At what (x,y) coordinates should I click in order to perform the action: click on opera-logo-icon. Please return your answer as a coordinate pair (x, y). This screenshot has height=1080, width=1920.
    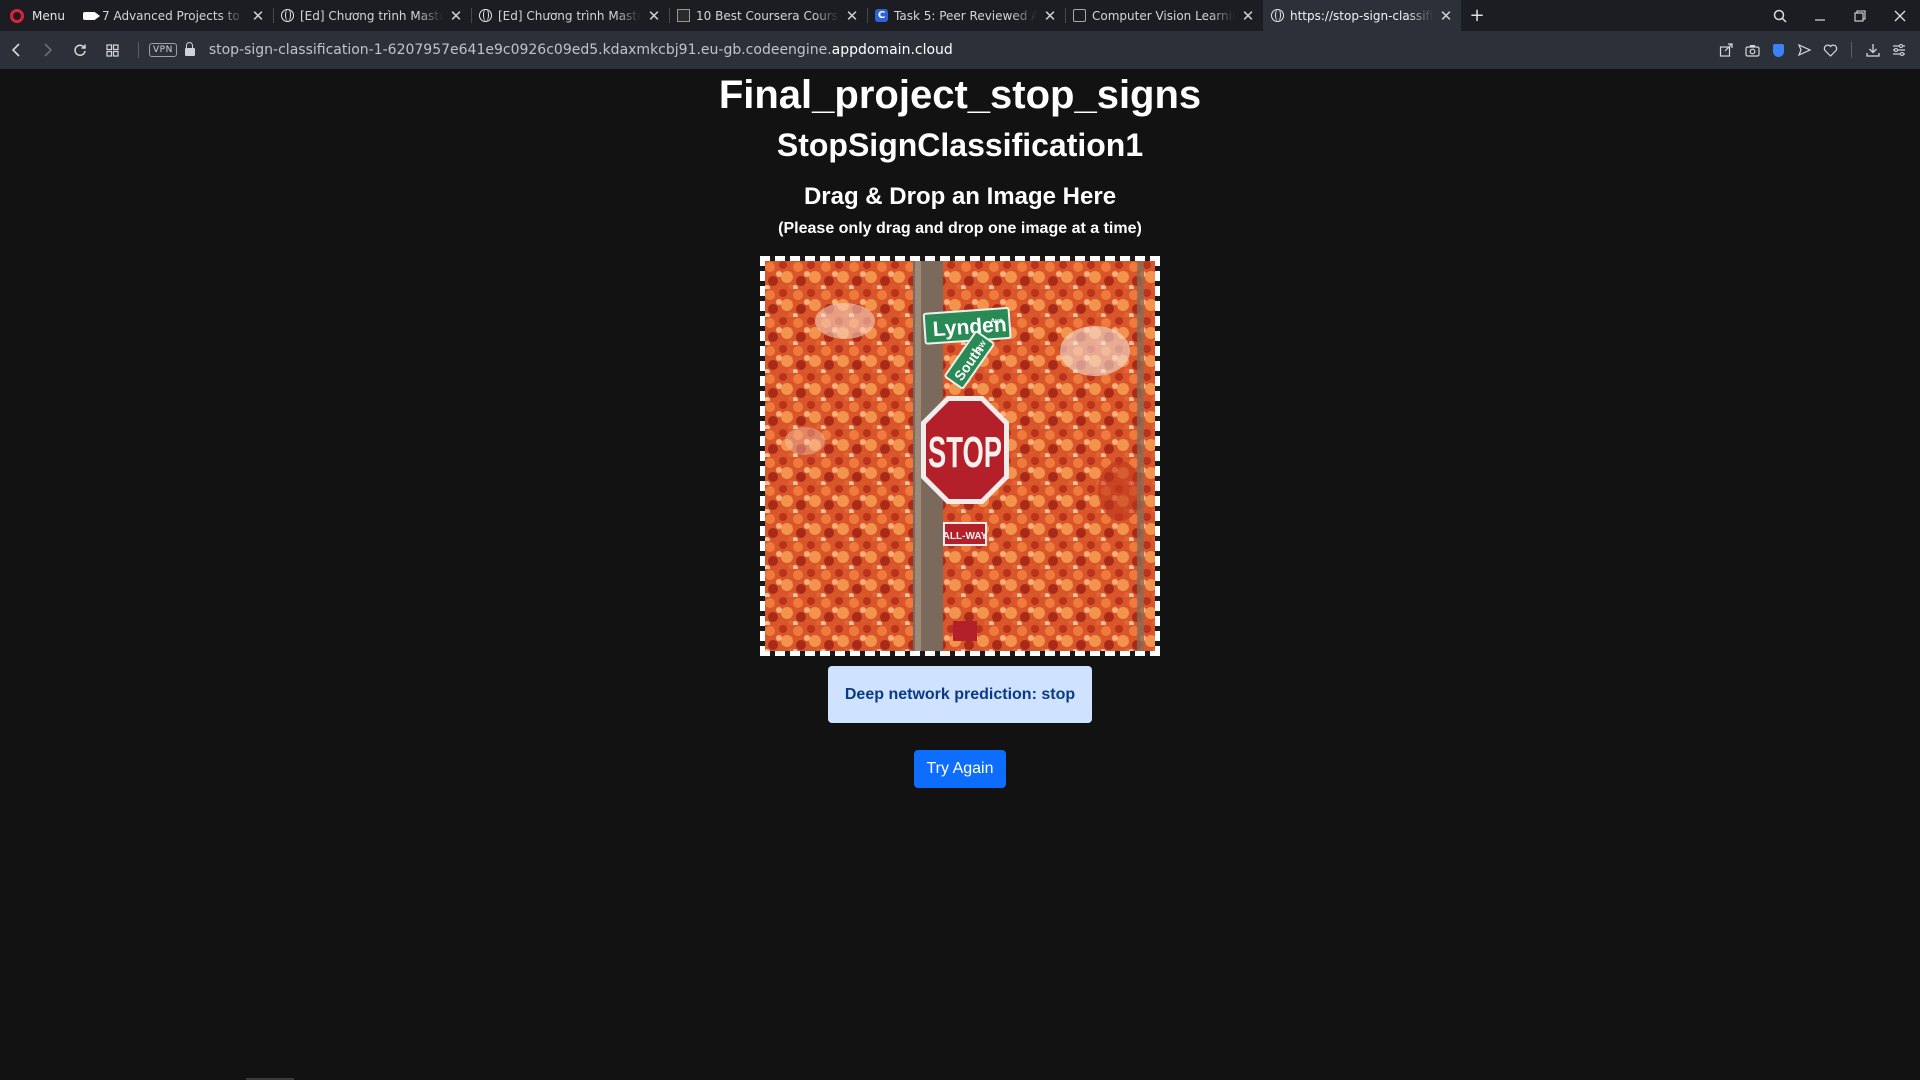
    Looking at the image, I should click on (17, 15).